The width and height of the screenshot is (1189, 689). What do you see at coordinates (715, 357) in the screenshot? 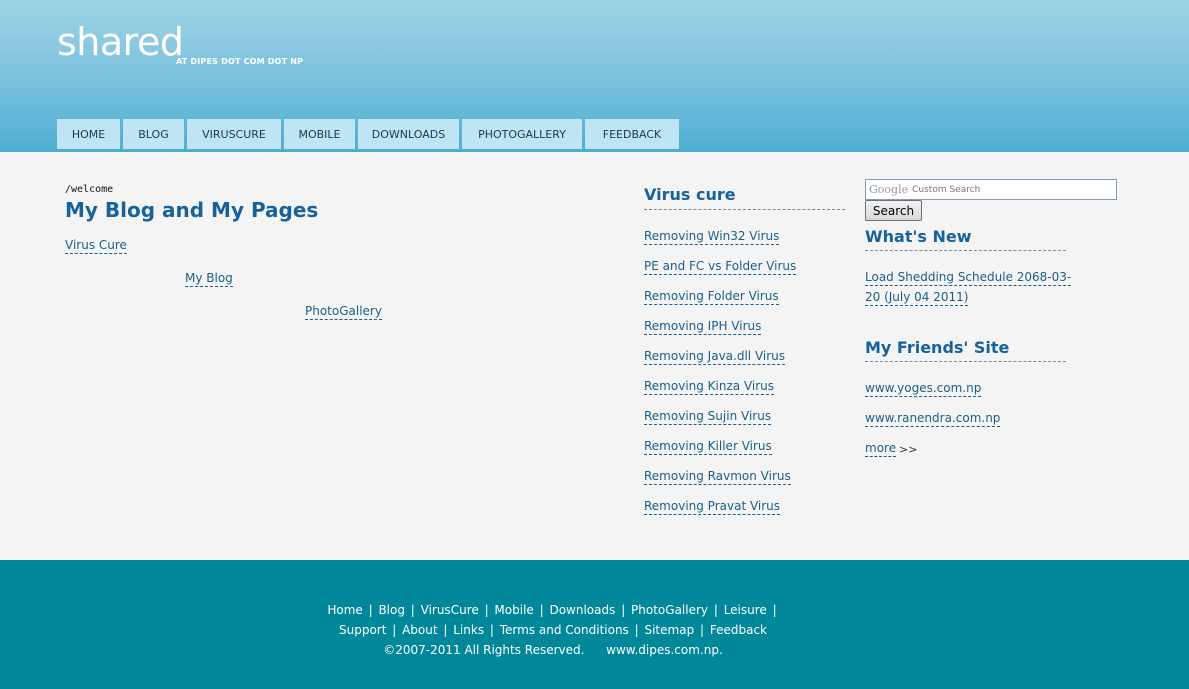
I see `virus-link-java-dll: Removing Java.dll Virus` at bounding box center [715, 357].